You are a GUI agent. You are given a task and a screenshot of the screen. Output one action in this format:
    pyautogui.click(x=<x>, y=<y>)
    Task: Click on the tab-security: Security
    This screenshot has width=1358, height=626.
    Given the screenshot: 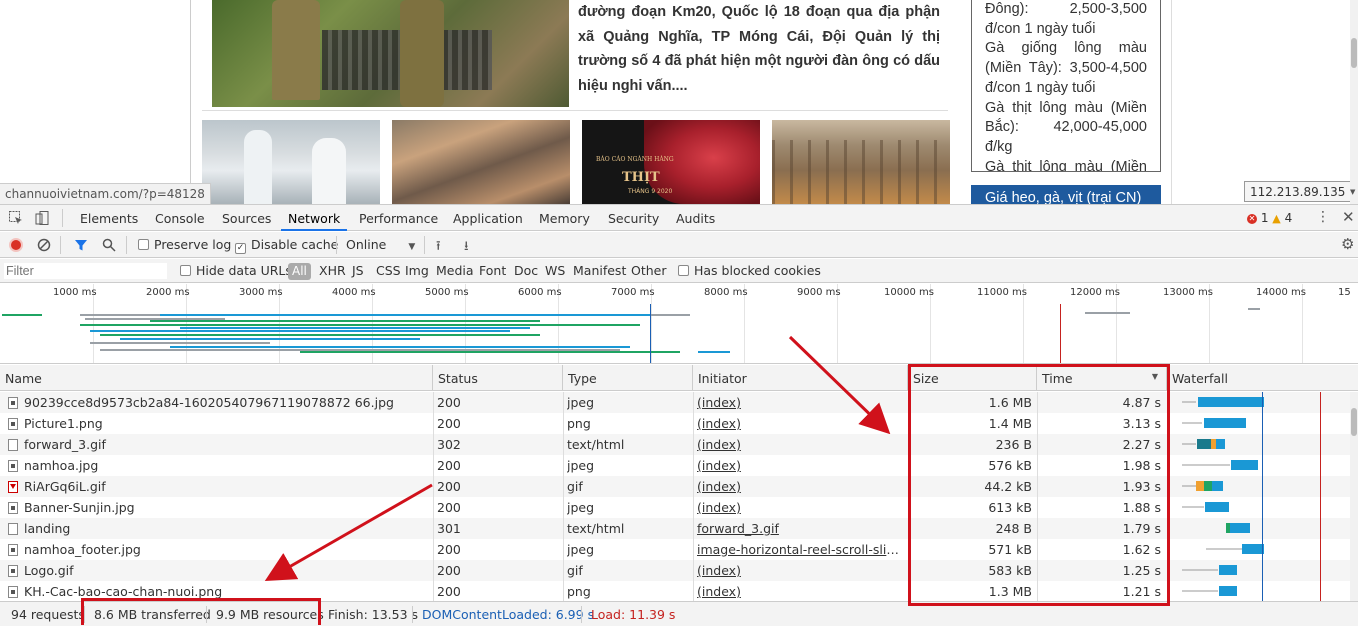 What is the action you would take?
    pyautogui.click(x=633, y=218)
    